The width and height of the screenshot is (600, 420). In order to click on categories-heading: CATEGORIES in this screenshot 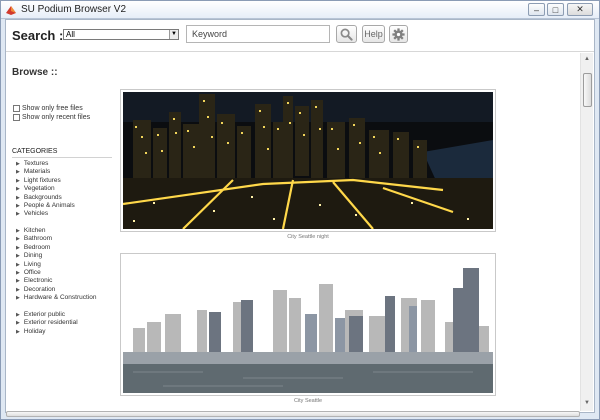, I will do `click(35, 151)`.